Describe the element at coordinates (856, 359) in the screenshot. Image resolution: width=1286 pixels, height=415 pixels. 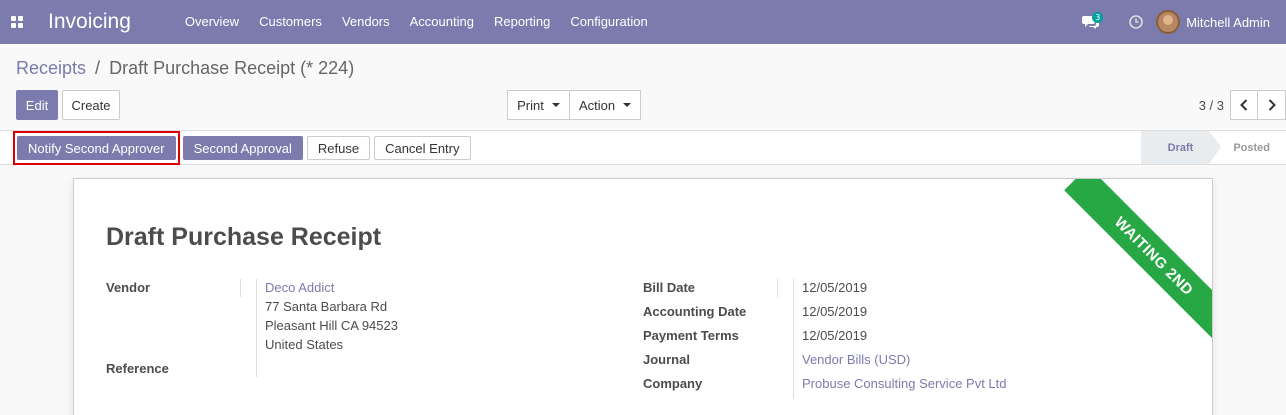
I see `journal-link: Vendor Bills (USD)` at that location.